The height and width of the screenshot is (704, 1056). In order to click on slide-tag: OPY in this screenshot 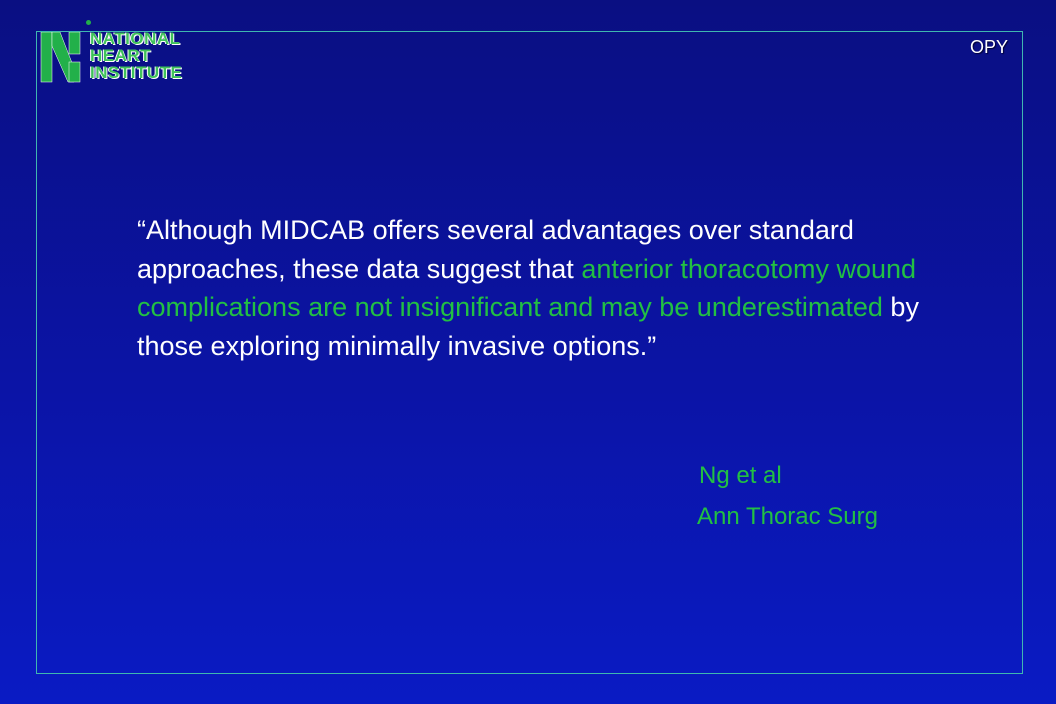, I will do `click(989, 47)`.